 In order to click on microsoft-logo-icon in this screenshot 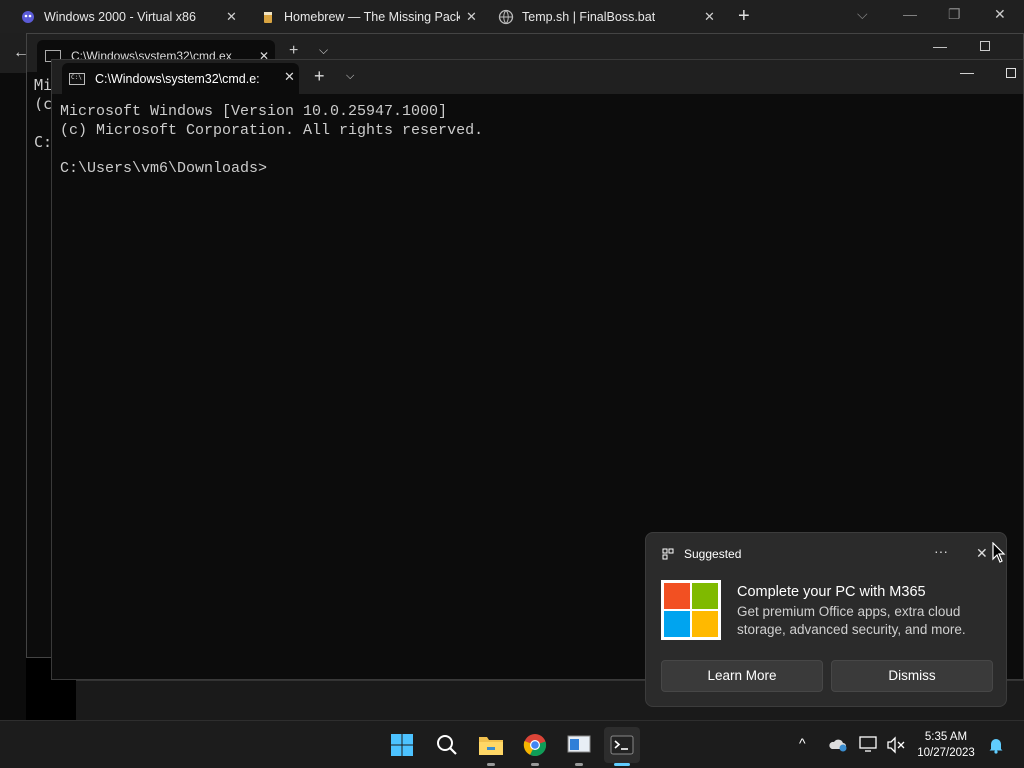, I will do `click(691, 610)`.